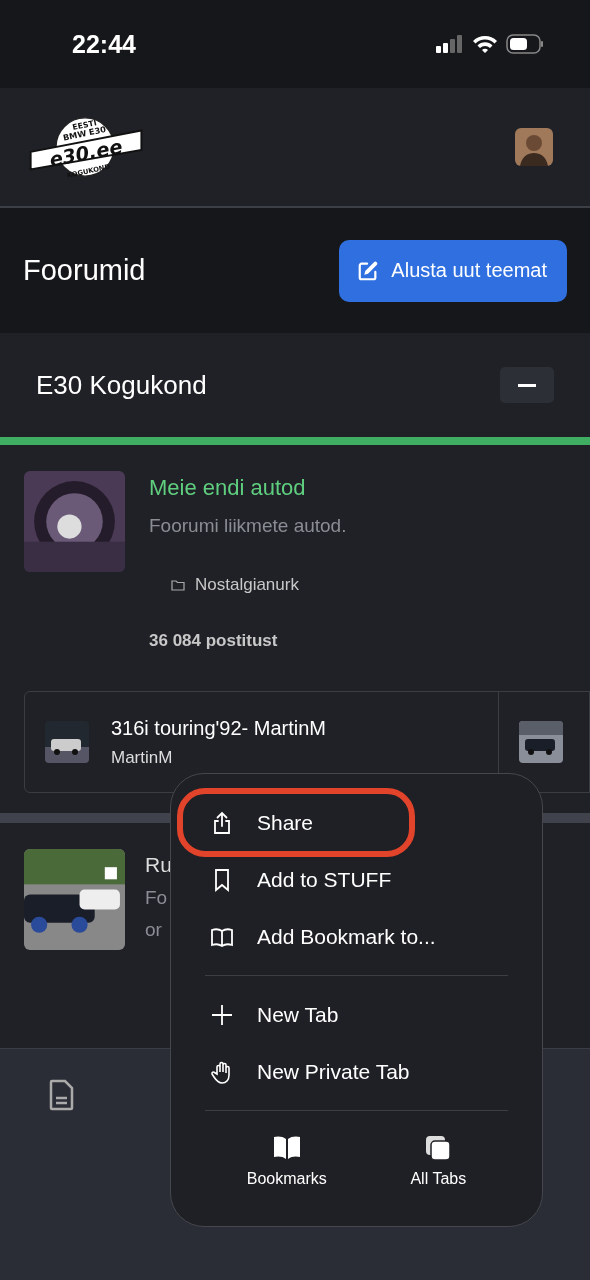 This screenshot has width=590, height=1280. What do you see at coordinates (158, 865) in the screenshot?
I see `forum-title: Ru` at bounding box center [158, 865].